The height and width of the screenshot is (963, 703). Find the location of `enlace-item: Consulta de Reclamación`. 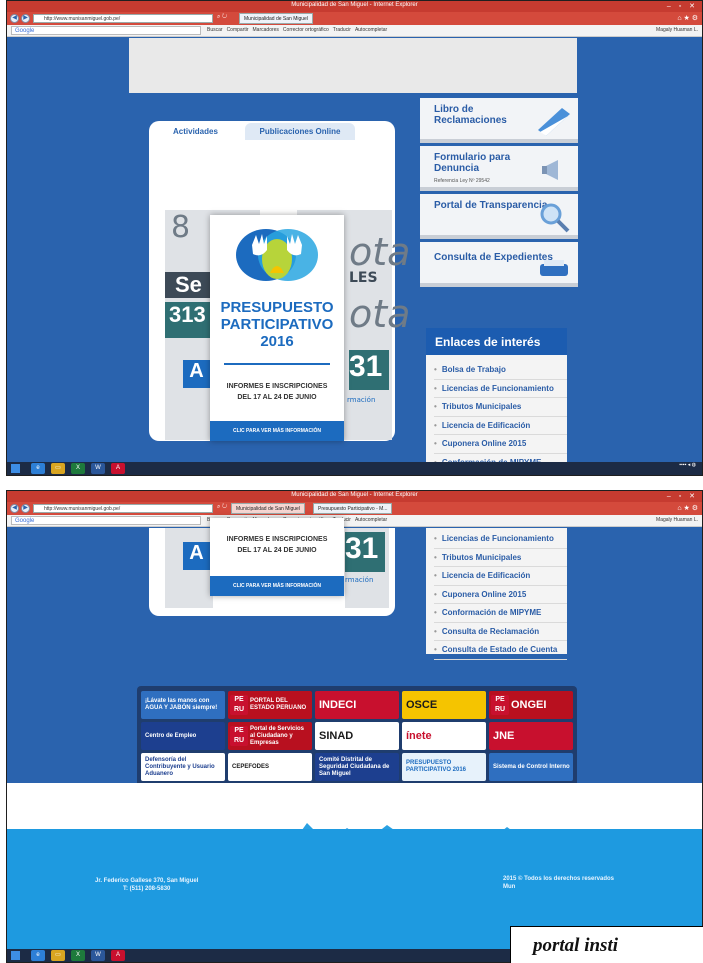

enlace-item: Consulta de Reclamación is located at coordinates (500, 632).